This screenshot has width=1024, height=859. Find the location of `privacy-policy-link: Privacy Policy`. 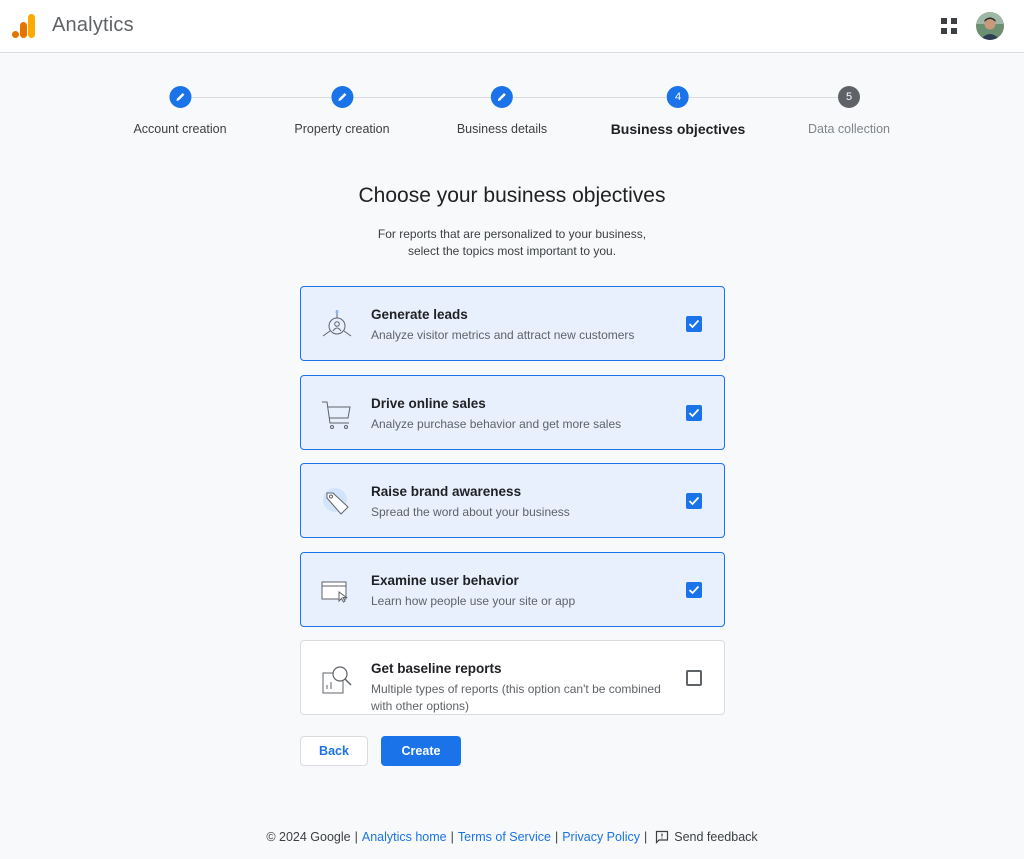

privacy-policy-link: Privacy Policy is located at coordinates (601, 837).